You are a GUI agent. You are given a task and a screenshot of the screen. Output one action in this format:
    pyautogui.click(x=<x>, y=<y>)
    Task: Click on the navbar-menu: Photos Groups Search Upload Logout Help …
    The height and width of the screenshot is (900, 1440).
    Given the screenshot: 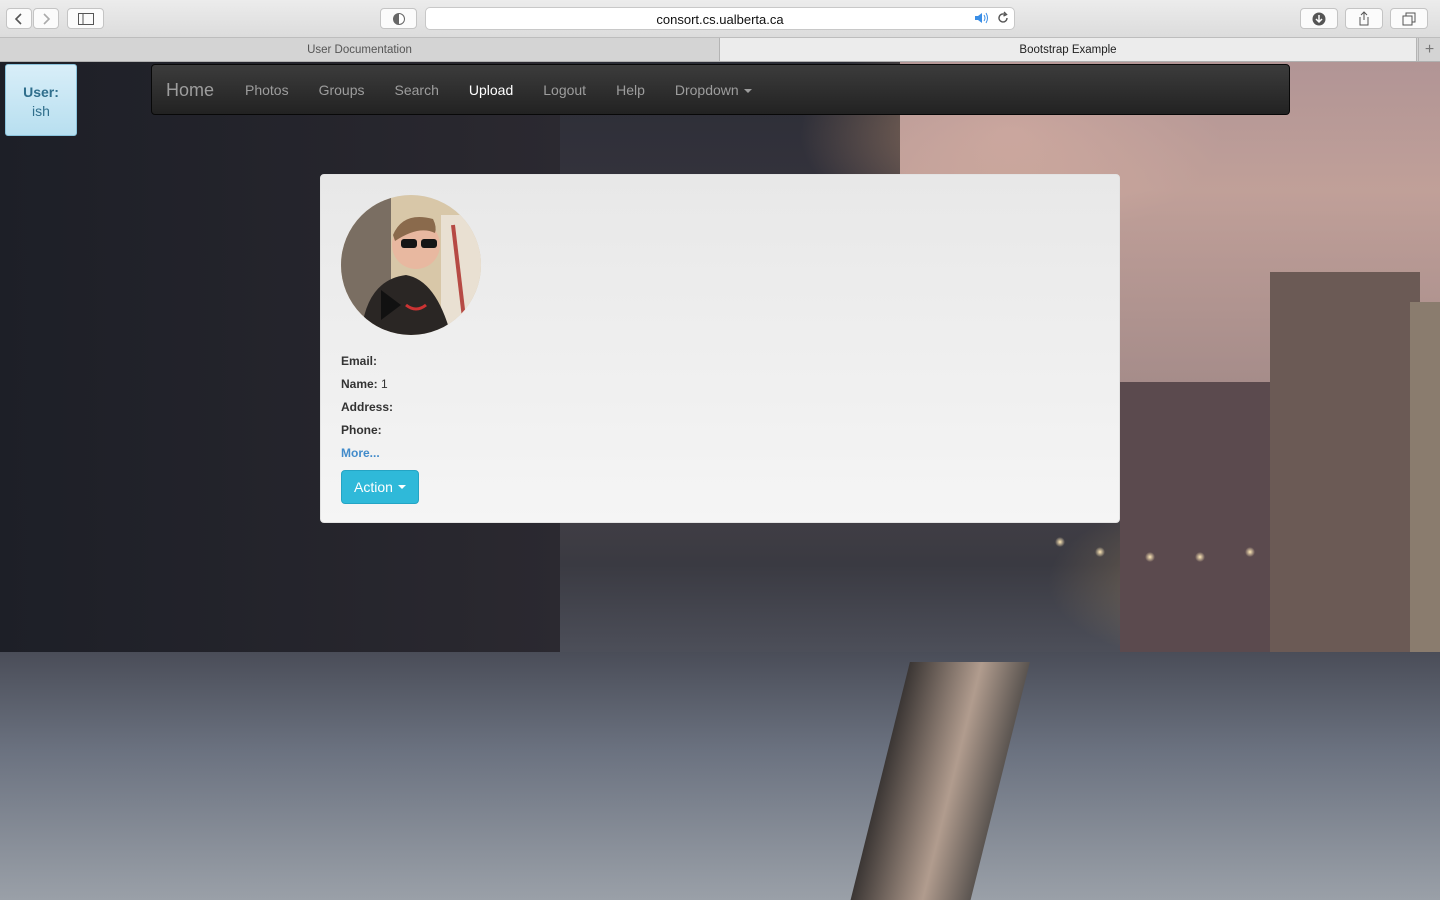 What is the action you would take?
    pyautogui.click(x=498, y=90)
    